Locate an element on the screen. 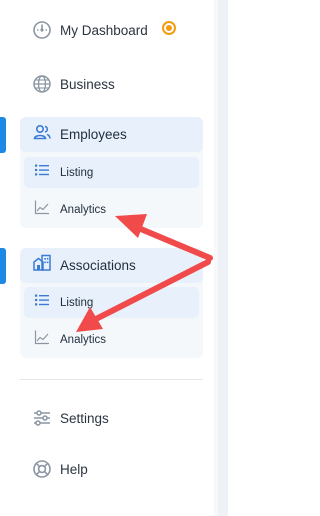 The width and height of the screenshot is (320, 516). nav-item-help: Help is located at coordinates (111, 469).